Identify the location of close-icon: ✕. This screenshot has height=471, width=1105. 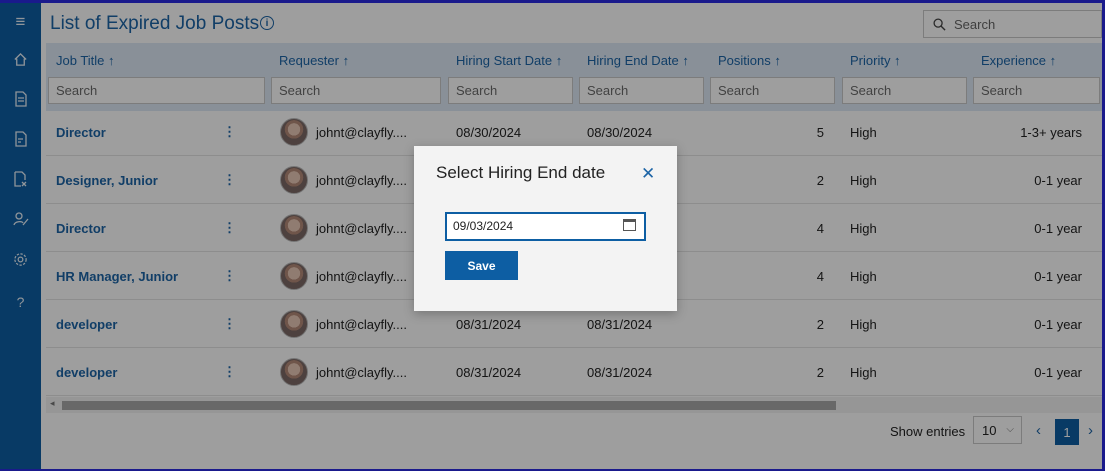
(648, 174).